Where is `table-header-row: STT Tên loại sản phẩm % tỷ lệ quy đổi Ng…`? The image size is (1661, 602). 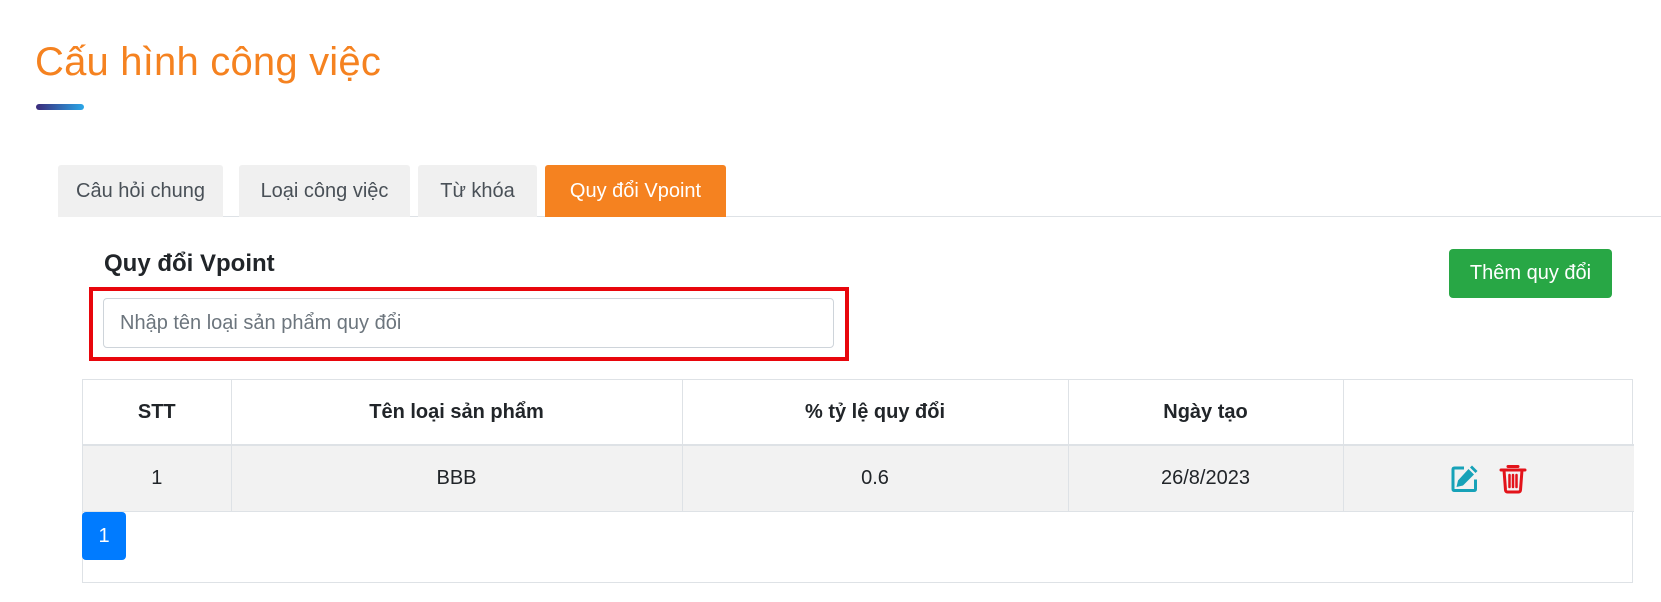
table-header-row: STT Tên loại sản phẩm % tỷ lệ quy đổi Ng… is located at coordinates (858, 413).